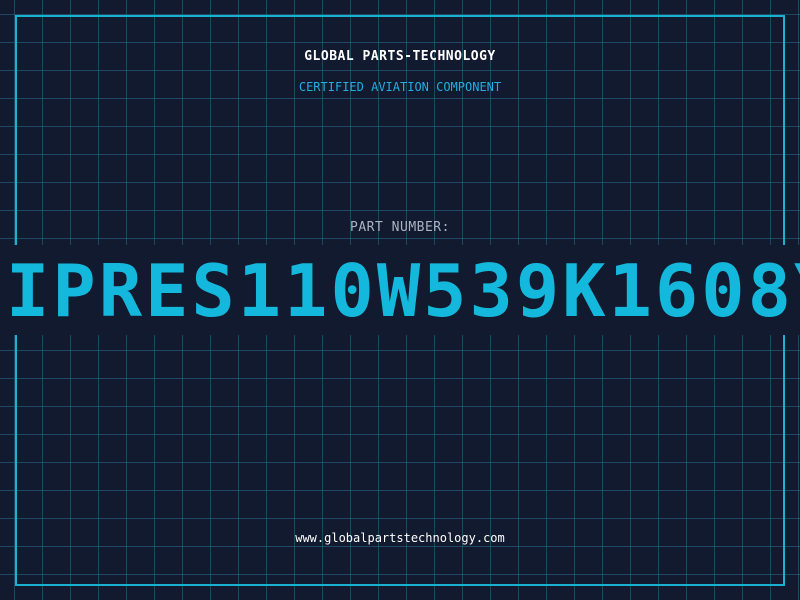 This screenshot has height=600, width=800. I want to click on part-number-value: HIPRES110W539K1608Y, so click(400, 291).